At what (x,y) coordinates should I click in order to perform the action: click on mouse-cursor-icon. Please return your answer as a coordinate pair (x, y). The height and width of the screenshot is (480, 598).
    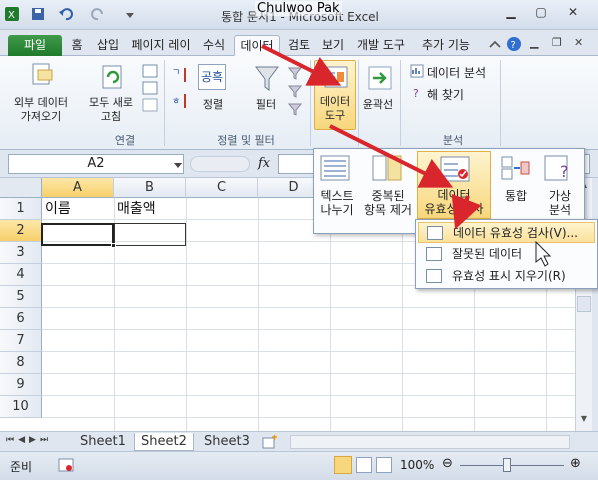
    Looking at the image, I should click on (543, 253).